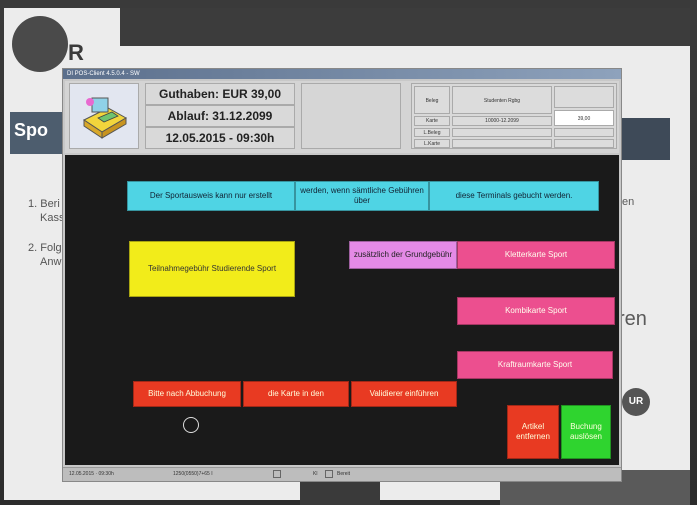 This screenshot has width=697, height=505. What do you see at coordinates (277, 474) in the screenshot?
I see `home-icon` at bounding box center [277, 474].